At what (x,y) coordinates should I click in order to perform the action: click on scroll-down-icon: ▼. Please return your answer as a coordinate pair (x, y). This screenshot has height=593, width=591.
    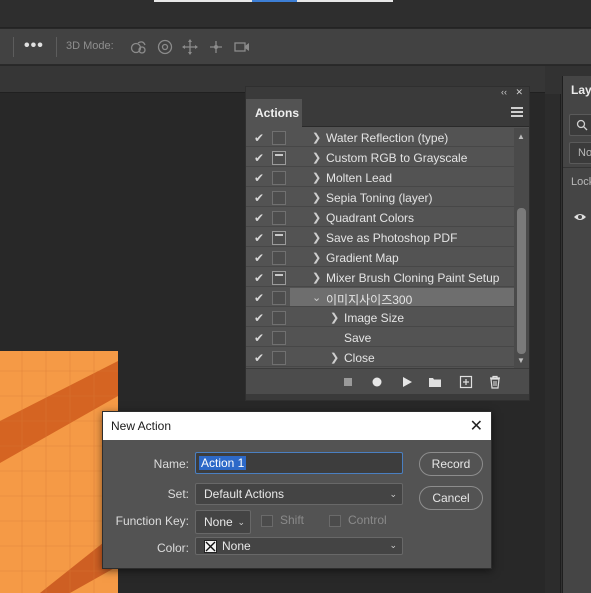
    Looking at the image, I should click on (521, 360).